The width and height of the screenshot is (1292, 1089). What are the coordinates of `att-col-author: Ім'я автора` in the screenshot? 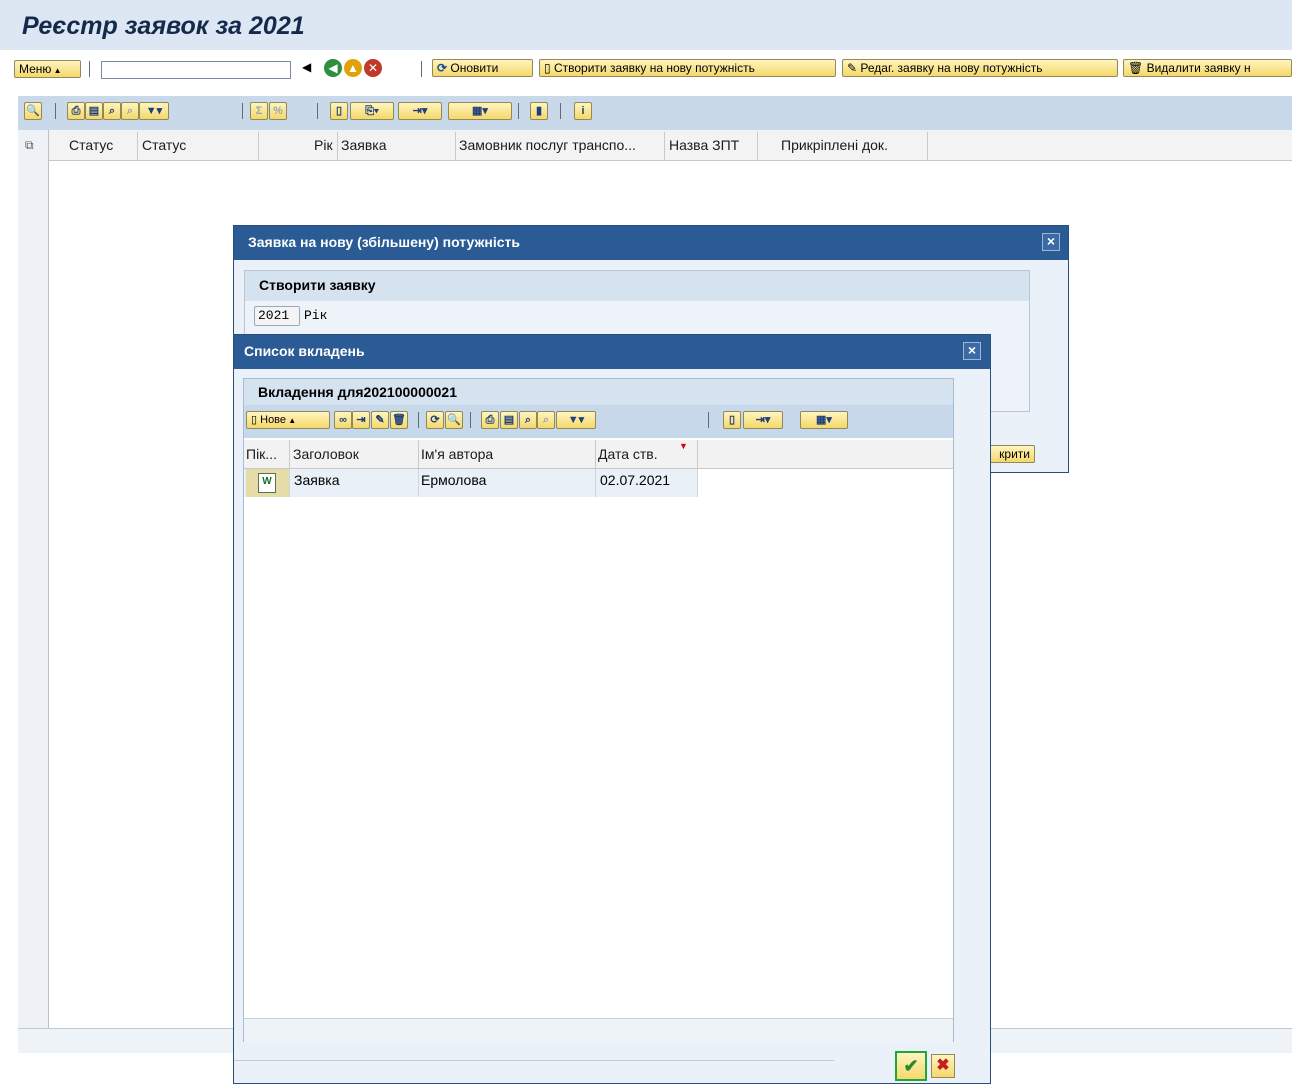 It's located at (457, 454).